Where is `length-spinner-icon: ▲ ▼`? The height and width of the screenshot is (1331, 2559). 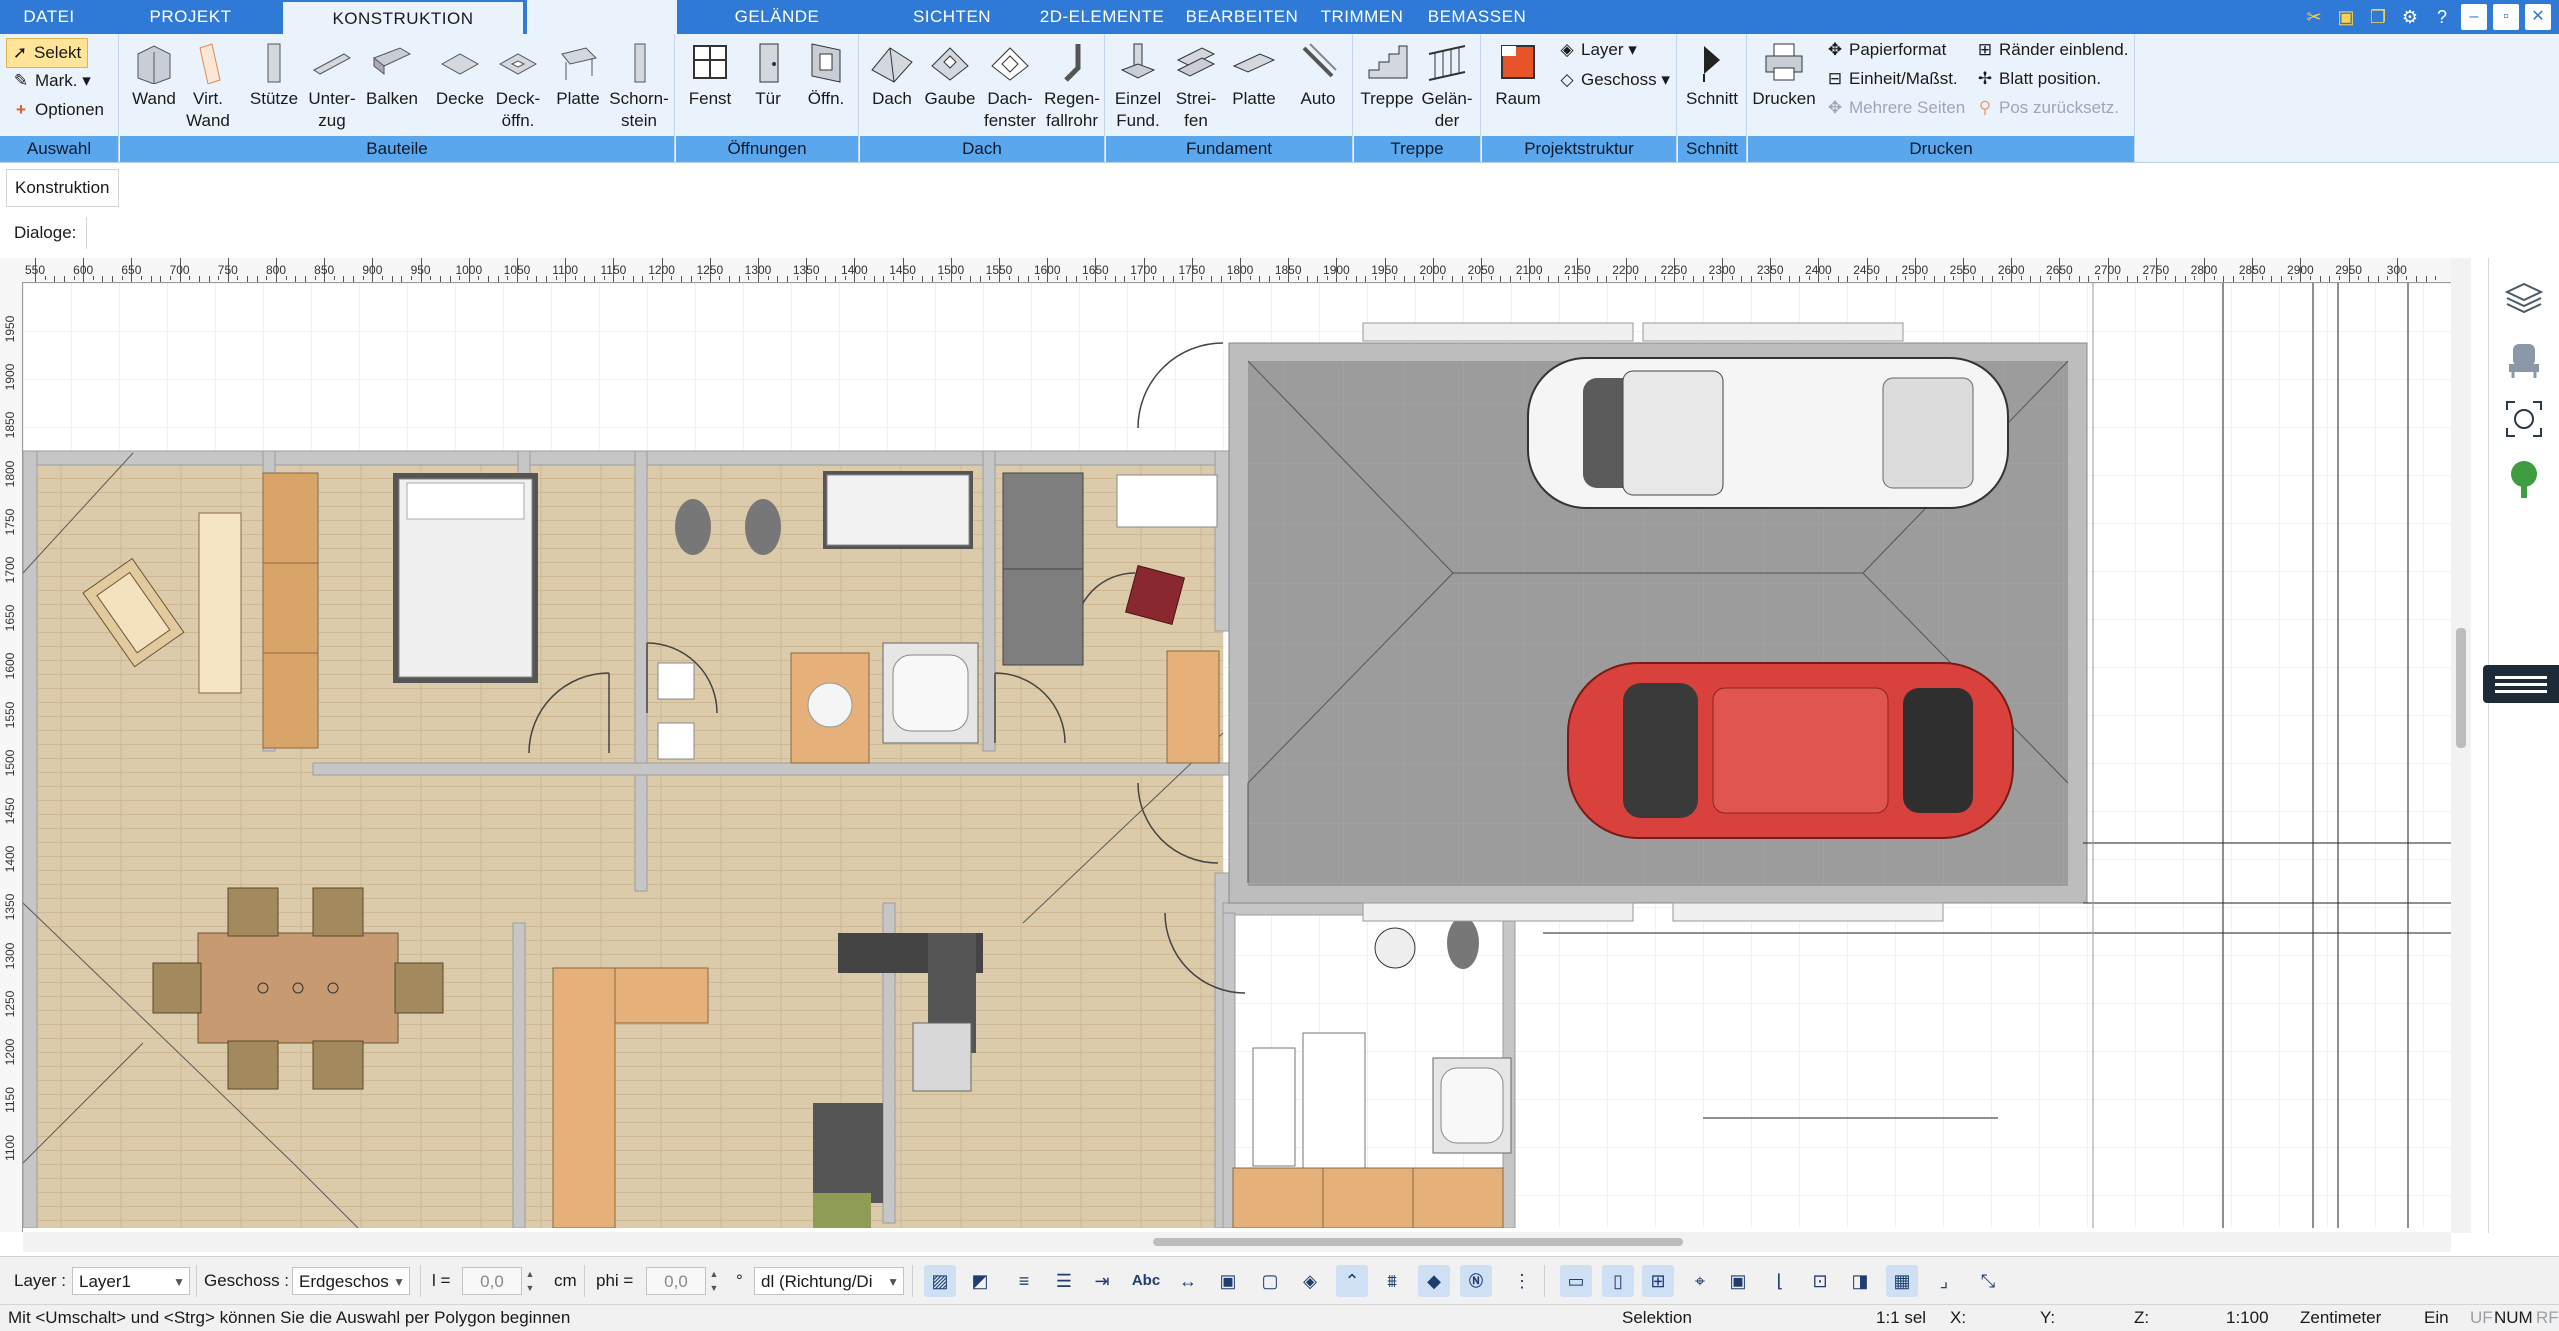
length-spinner-icon: ▲ ▼ is located at coordinates (530, 1281).